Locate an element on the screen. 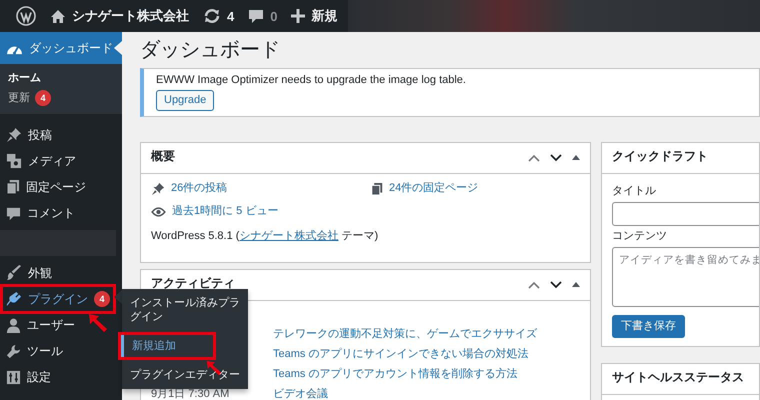  comments-link: 0 is located at coordinates (262, 16).